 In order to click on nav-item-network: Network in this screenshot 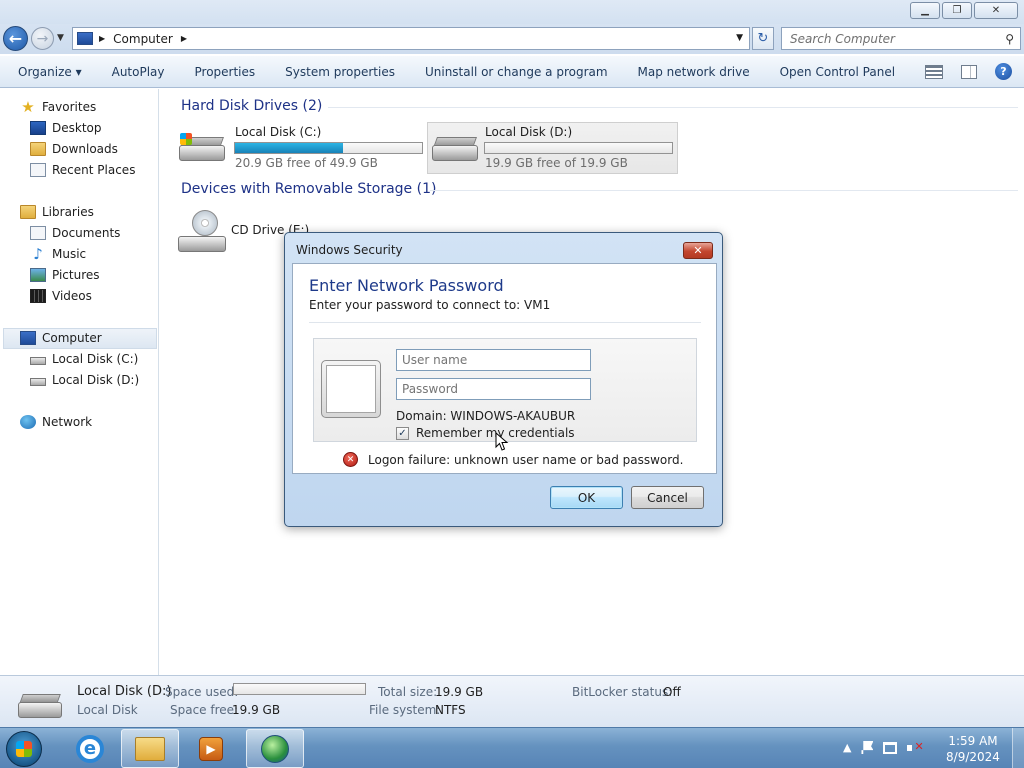, I will do `click(56, 422)`.